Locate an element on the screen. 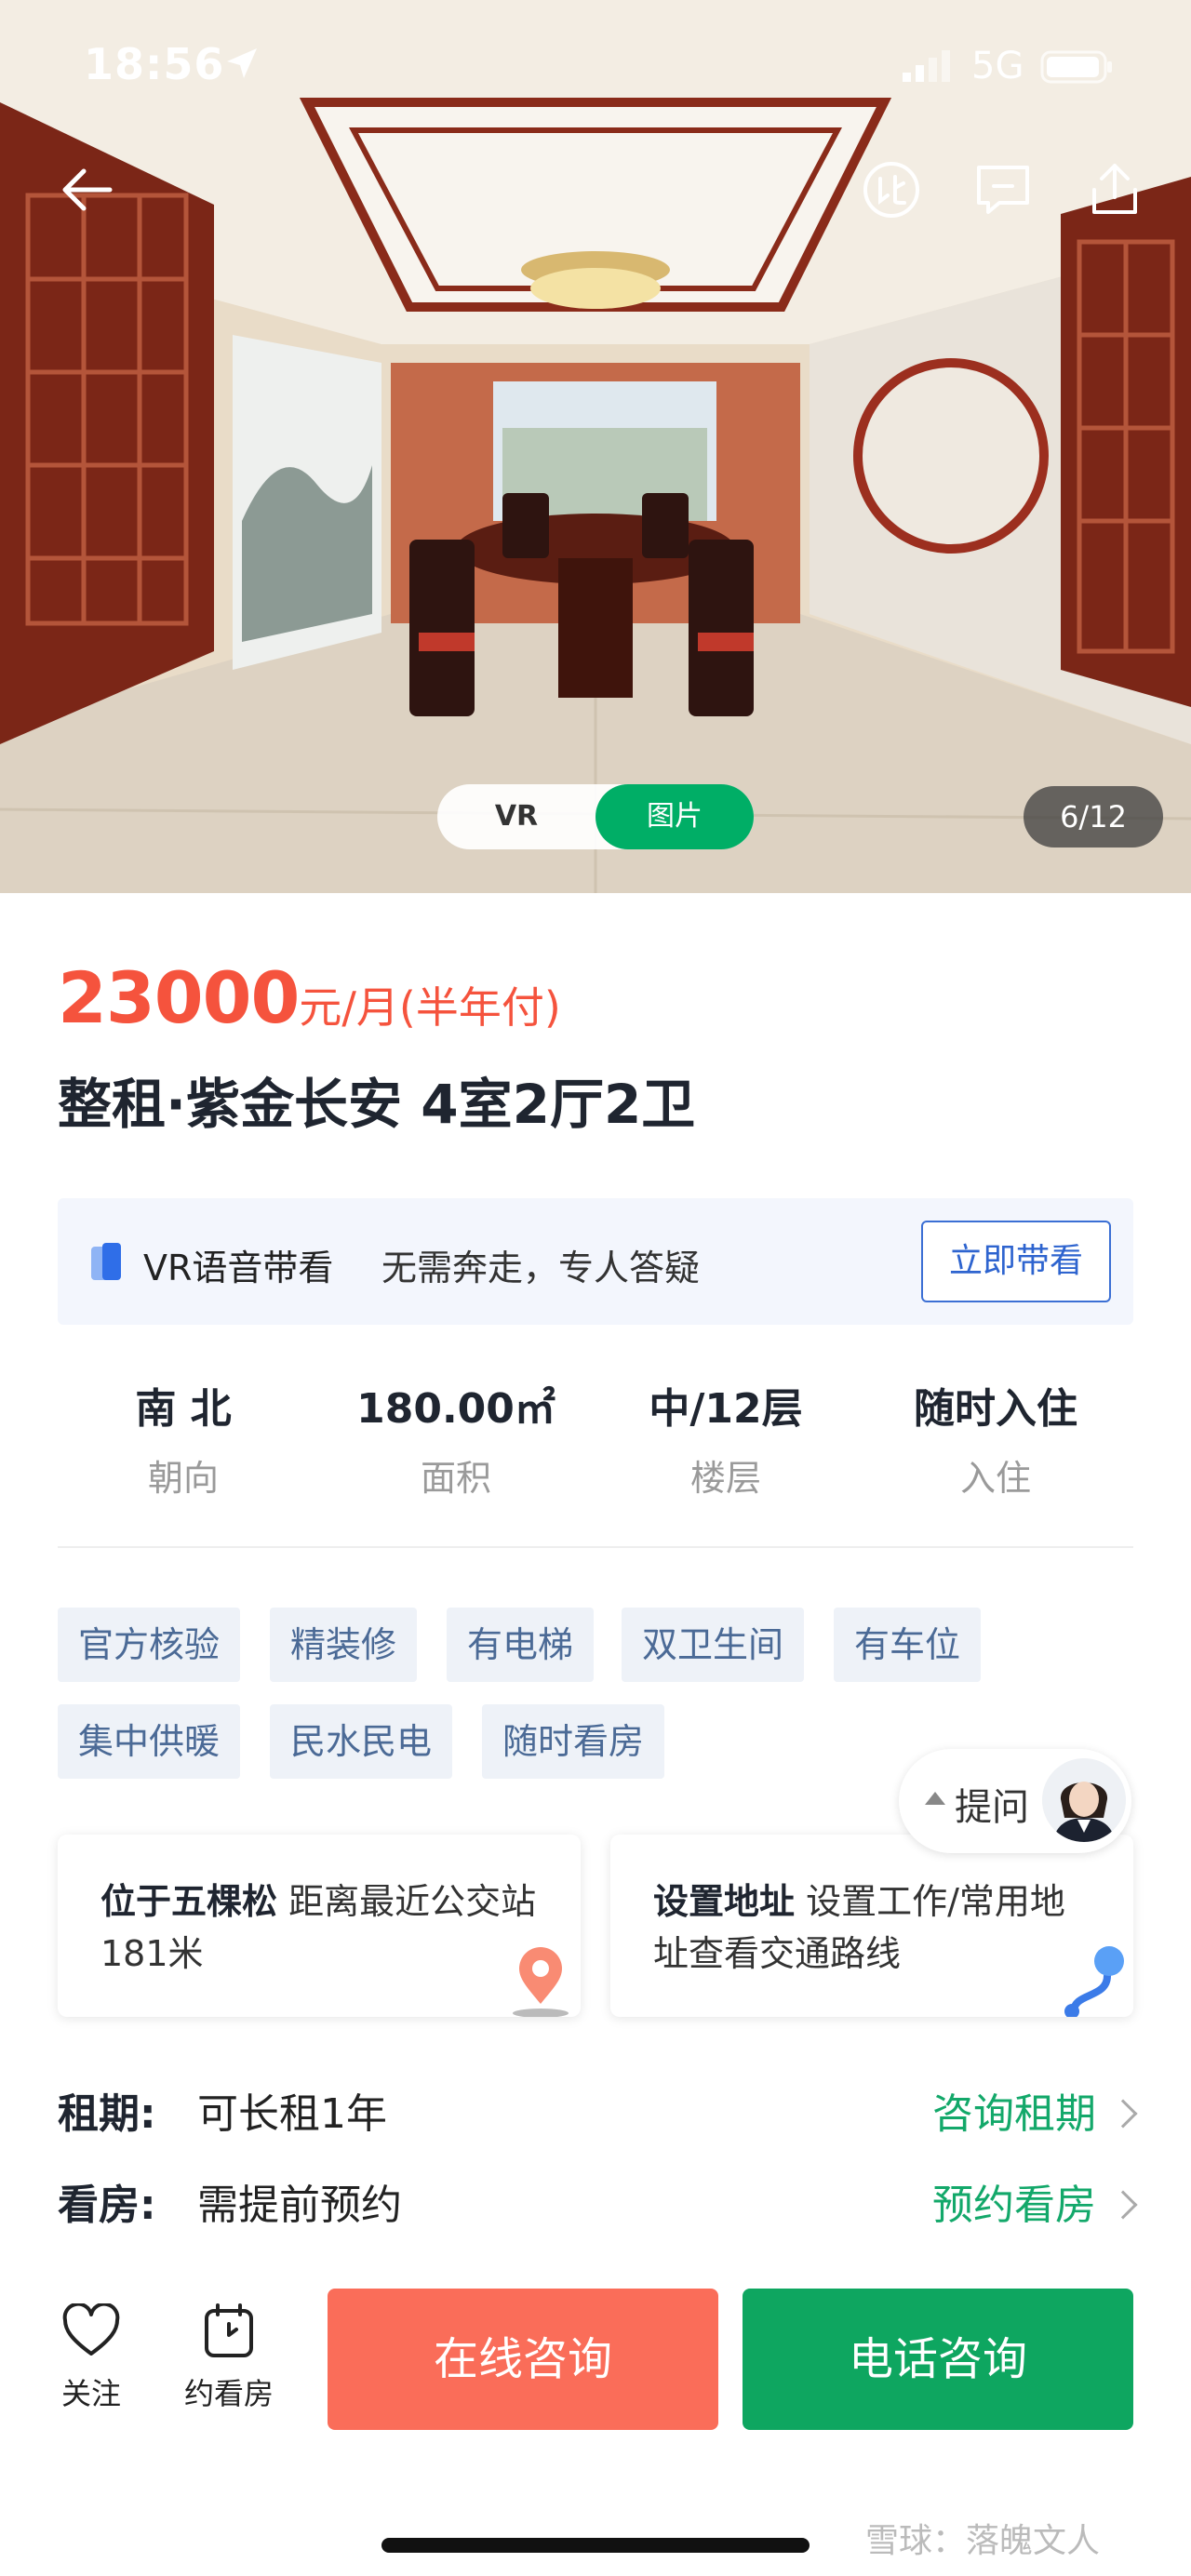  nearby-transit-card: 位于五棵松 距离最近公交站181米 is located at coordinates (319, 1926).